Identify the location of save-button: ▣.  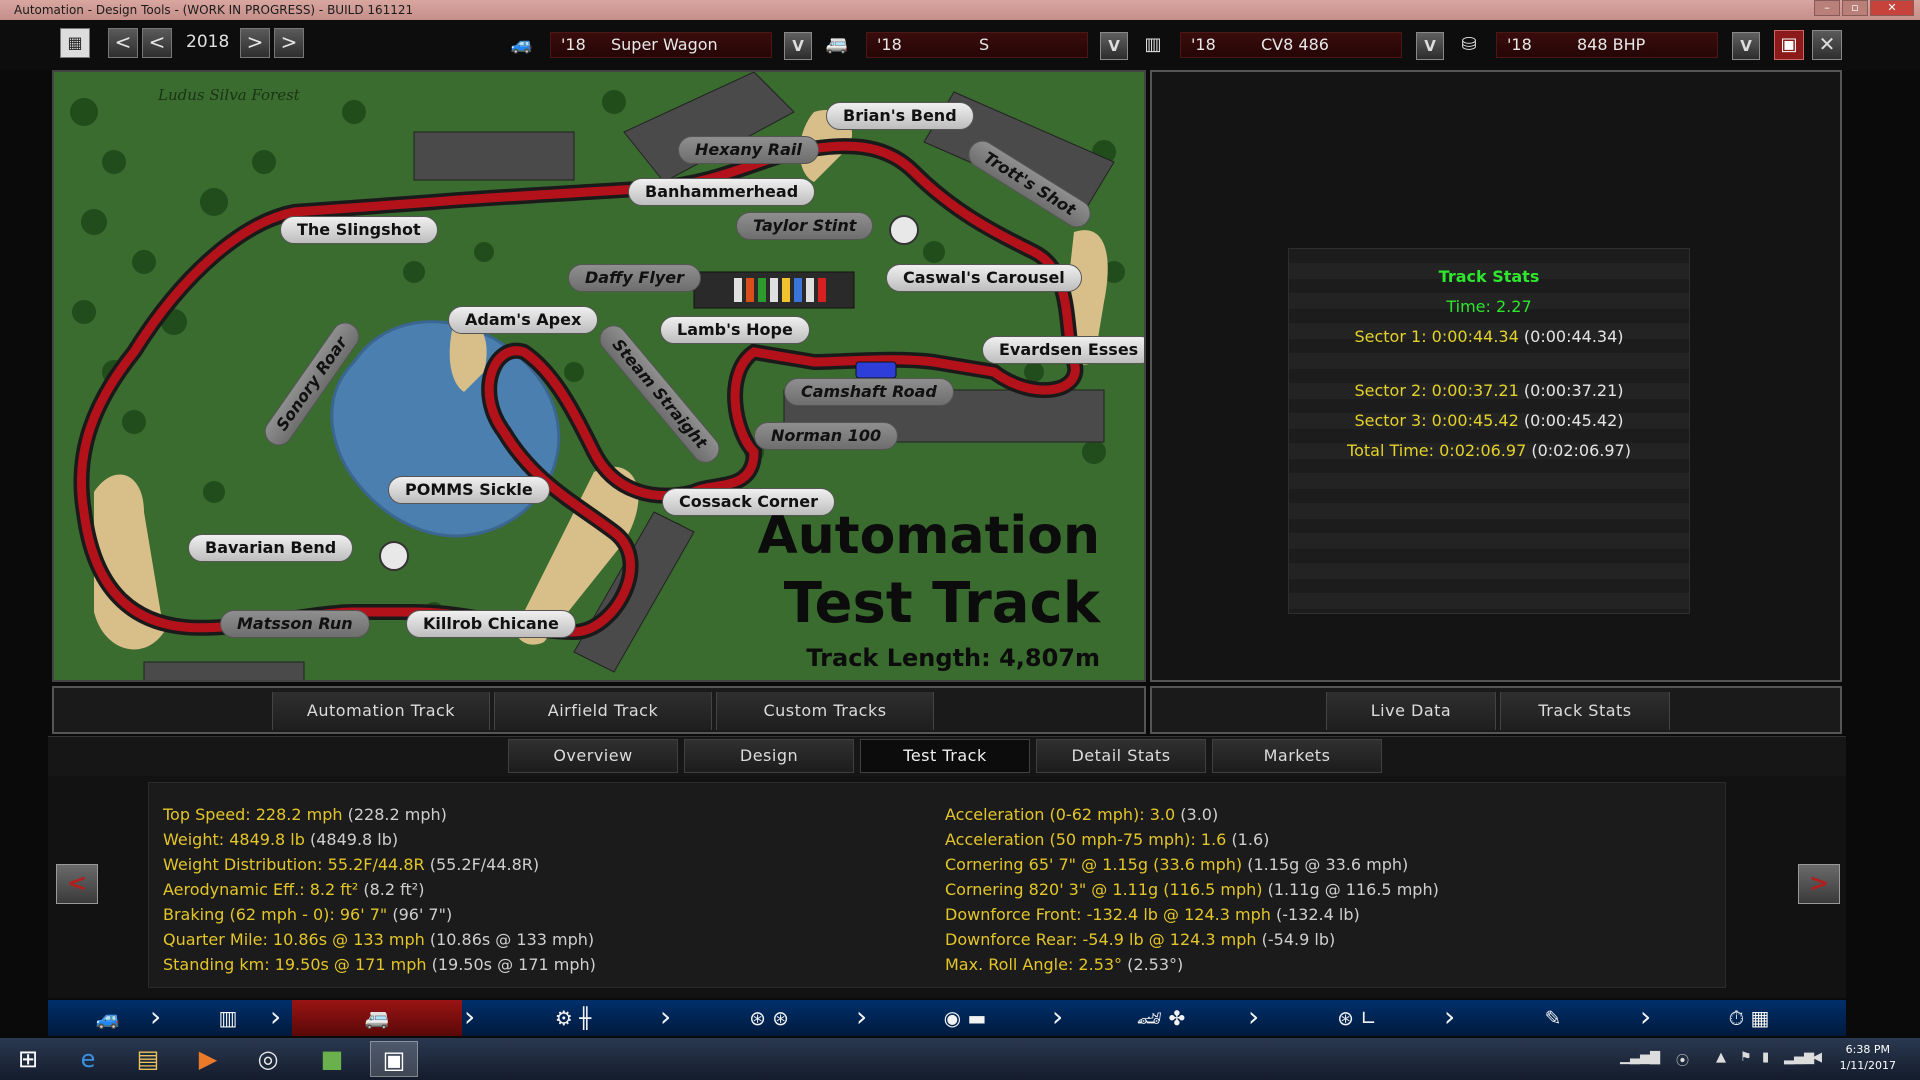
(1789, 45).